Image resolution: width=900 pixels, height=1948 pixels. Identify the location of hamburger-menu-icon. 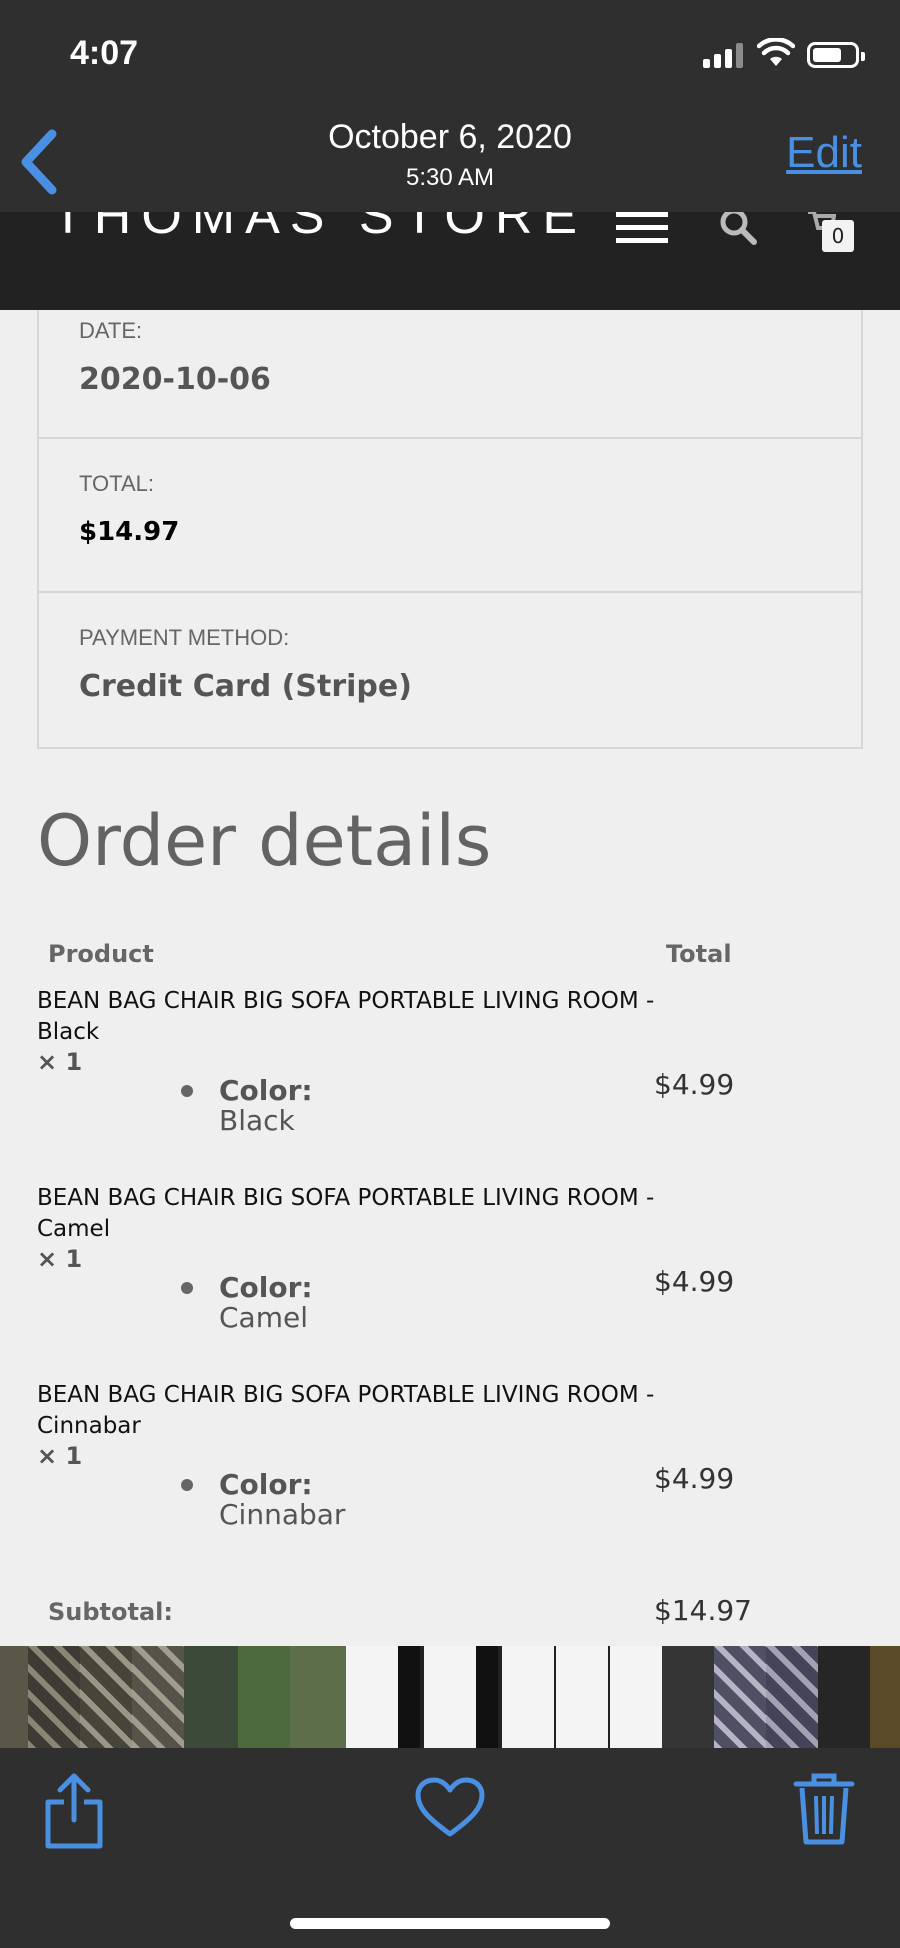
(642, 228).